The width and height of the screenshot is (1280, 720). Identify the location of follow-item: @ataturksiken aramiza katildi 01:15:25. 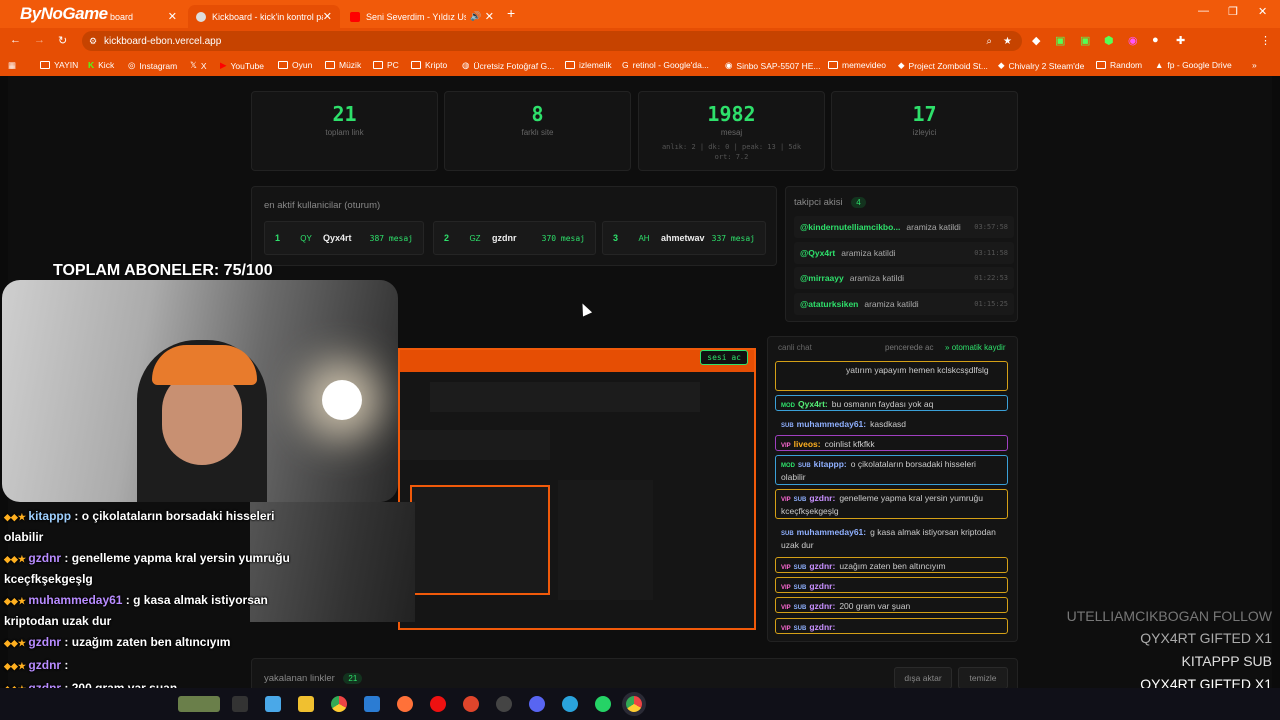
(904, 304).